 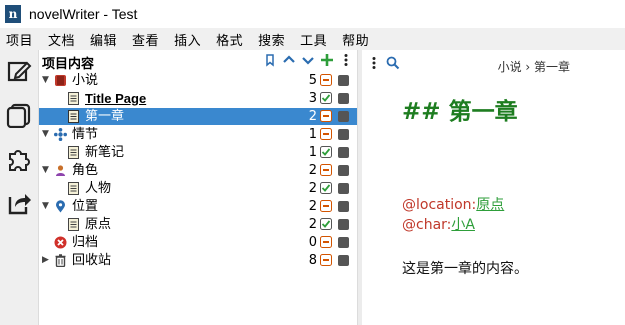 What do you see at coordinates (19, 115) in the screenshot?
I see `novel-view-button` at bounding box center [19, 115].